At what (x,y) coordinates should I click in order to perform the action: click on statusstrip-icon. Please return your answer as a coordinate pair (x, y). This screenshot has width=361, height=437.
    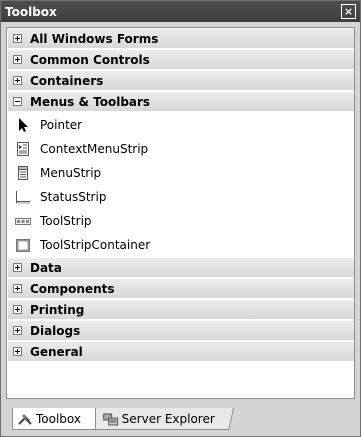
    Looking at the image, I should click on (23, 197).